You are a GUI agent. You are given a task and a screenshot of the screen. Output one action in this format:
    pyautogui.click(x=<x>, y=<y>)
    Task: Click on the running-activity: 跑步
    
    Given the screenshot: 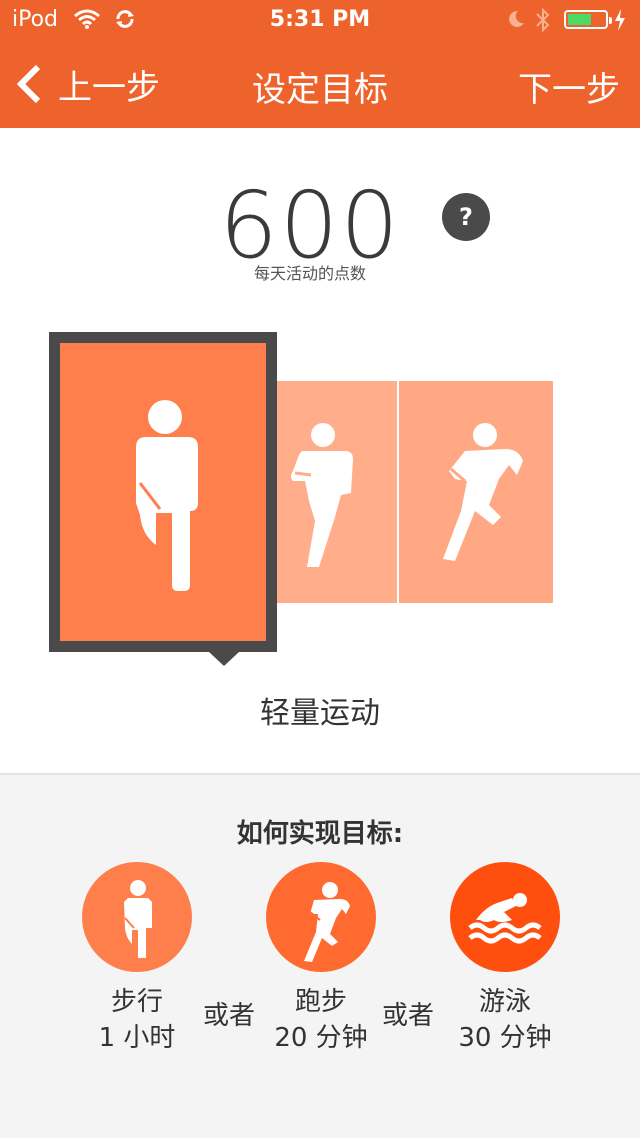 What is the action you would take?
    pyautogui.click(x=320, y=1002)
    